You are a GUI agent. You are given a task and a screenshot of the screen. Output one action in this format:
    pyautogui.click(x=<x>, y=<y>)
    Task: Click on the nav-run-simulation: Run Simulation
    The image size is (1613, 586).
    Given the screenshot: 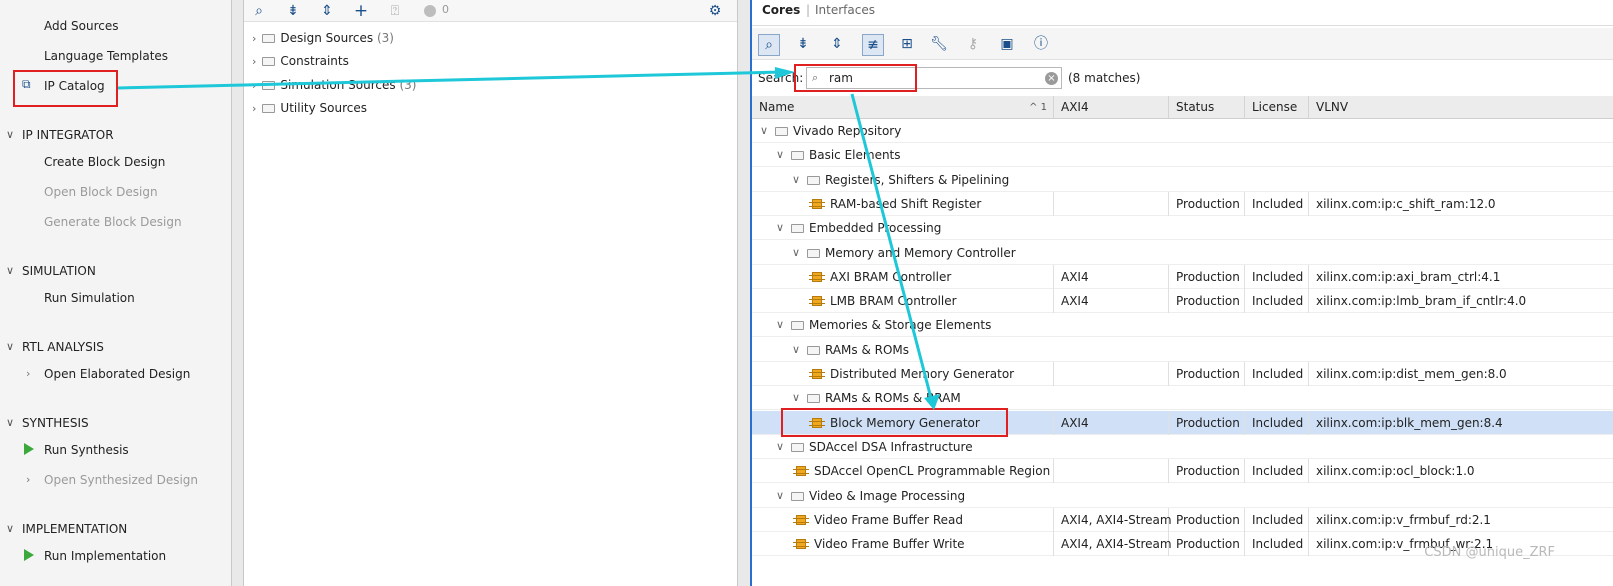 What is the action you would take?
    pyautogui.click(x=89, y=298)
    